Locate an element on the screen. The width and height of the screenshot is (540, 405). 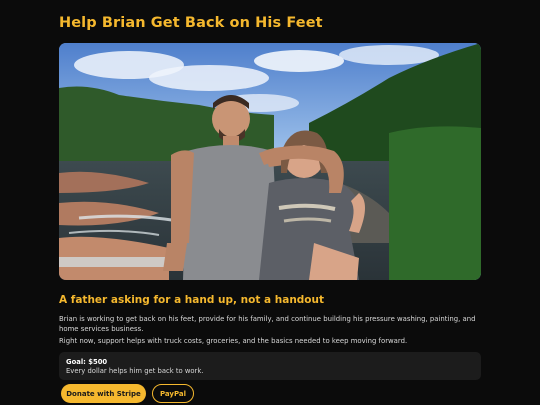
goal-description: Every dollar helps him get back to work. is located at coordinates (135, 370).